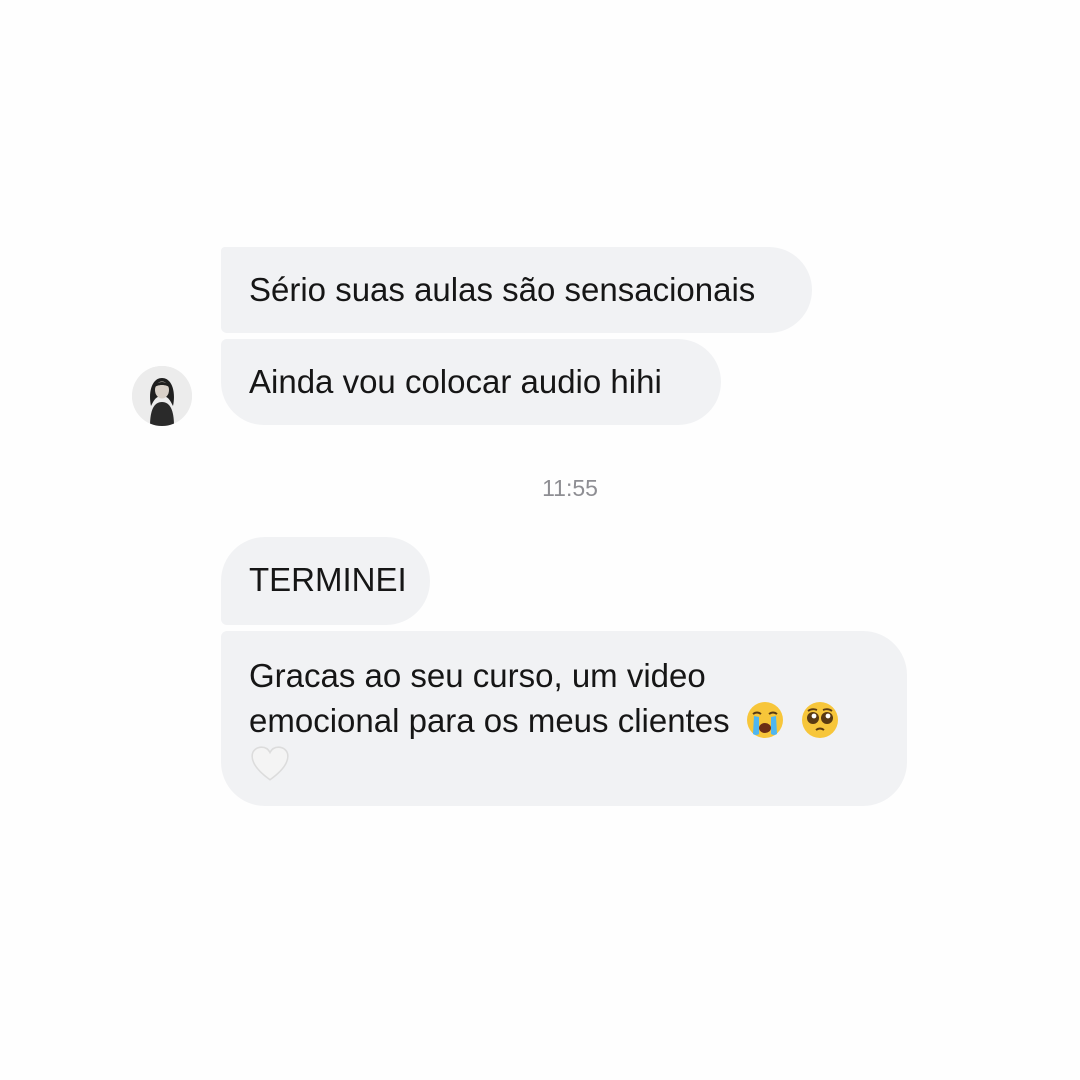 The image size is (1080, 1080). I want to click on message-text: Sério suas aulas são sensacionais, so click(502, 289).